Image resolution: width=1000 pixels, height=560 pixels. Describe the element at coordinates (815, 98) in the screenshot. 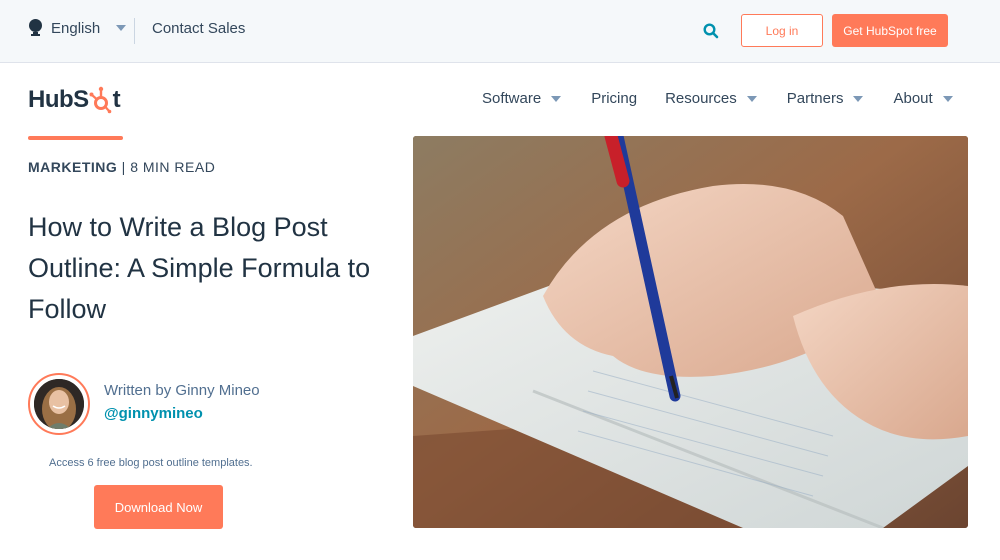

I see `nav-label: Partners` at that location.